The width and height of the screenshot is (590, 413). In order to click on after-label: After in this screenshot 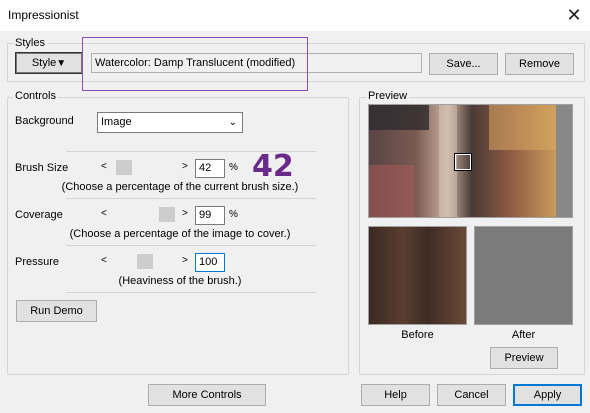, I will do `click(523, 335)`.